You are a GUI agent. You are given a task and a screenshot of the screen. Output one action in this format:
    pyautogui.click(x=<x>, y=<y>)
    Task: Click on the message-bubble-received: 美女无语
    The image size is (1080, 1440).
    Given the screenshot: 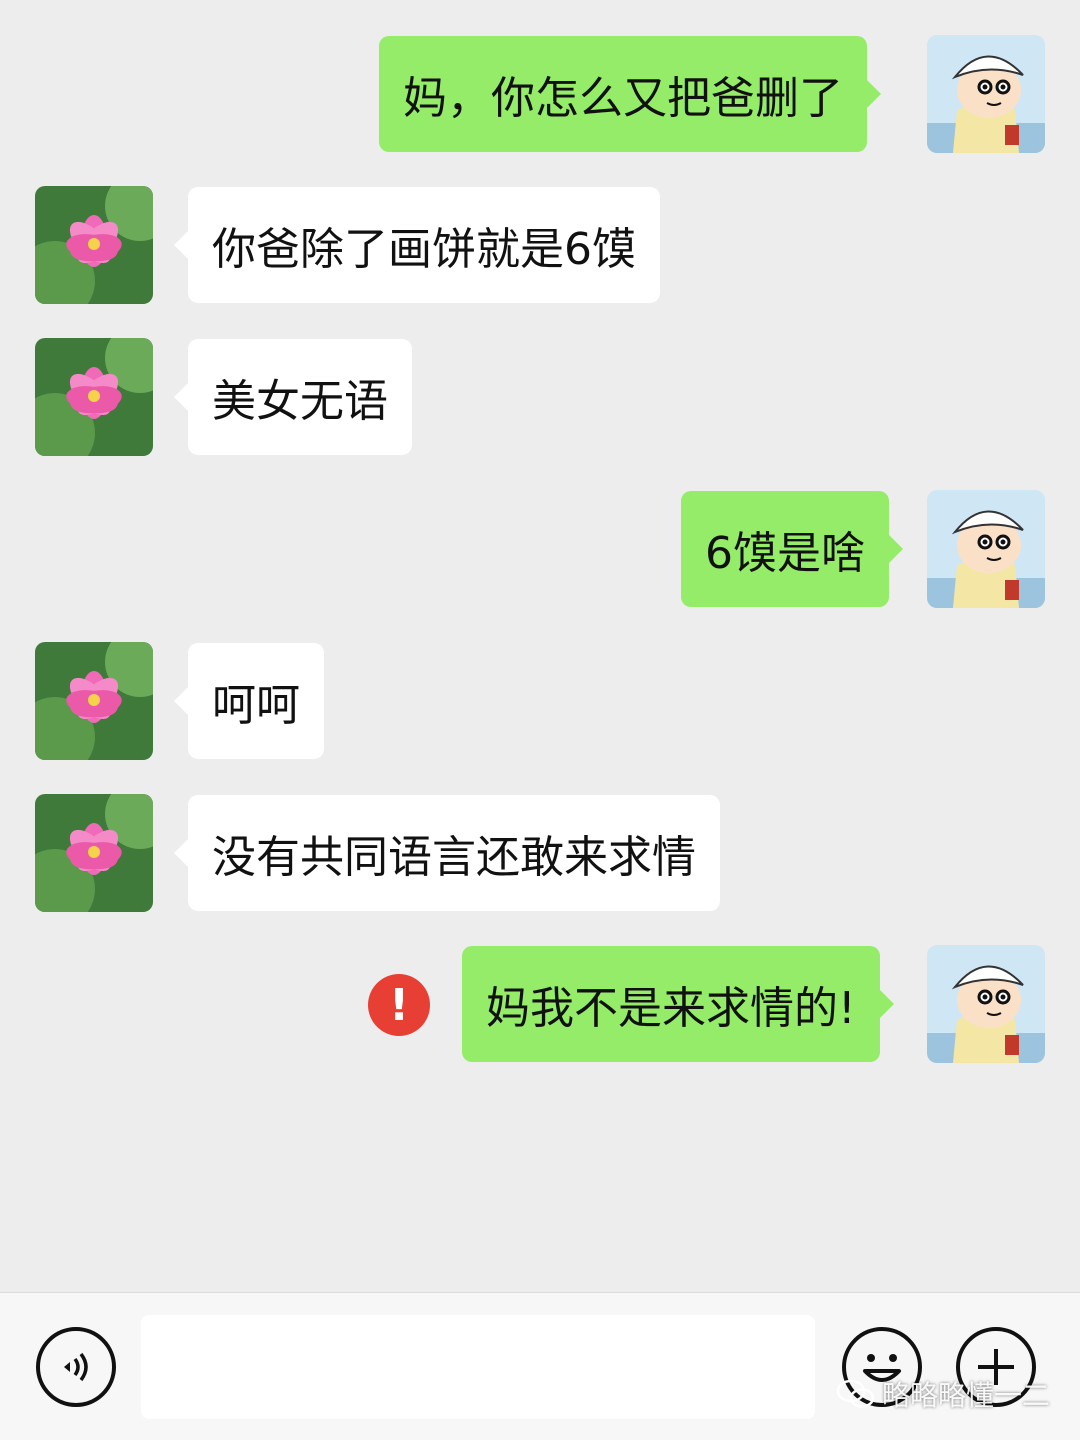 What is the action you would take?
    pyautogui.click(x=293, y=397)
    